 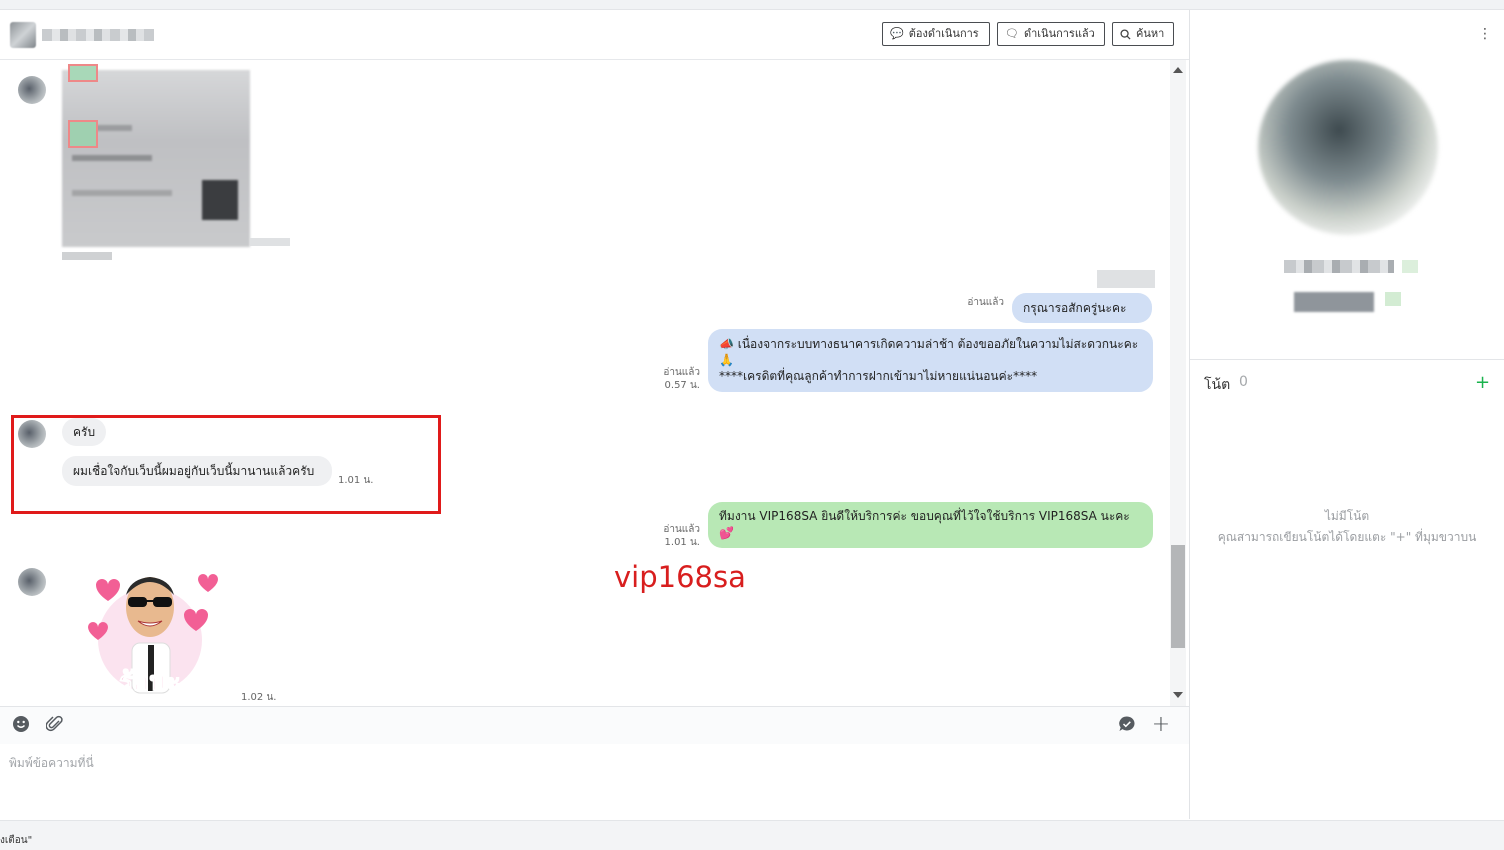 I want to click on image-message, so click(x=156, y=158).